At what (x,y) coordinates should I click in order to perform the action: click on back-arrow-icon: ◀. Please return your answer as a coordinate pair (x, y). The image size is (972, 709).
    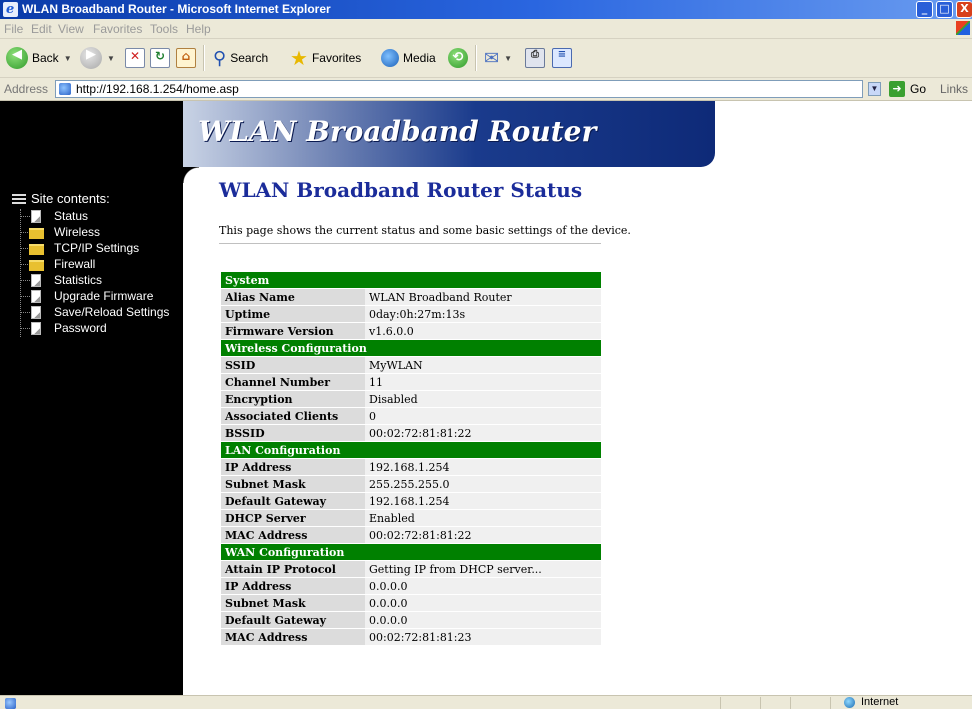
    Looking at the image, I should click on (17, 58).